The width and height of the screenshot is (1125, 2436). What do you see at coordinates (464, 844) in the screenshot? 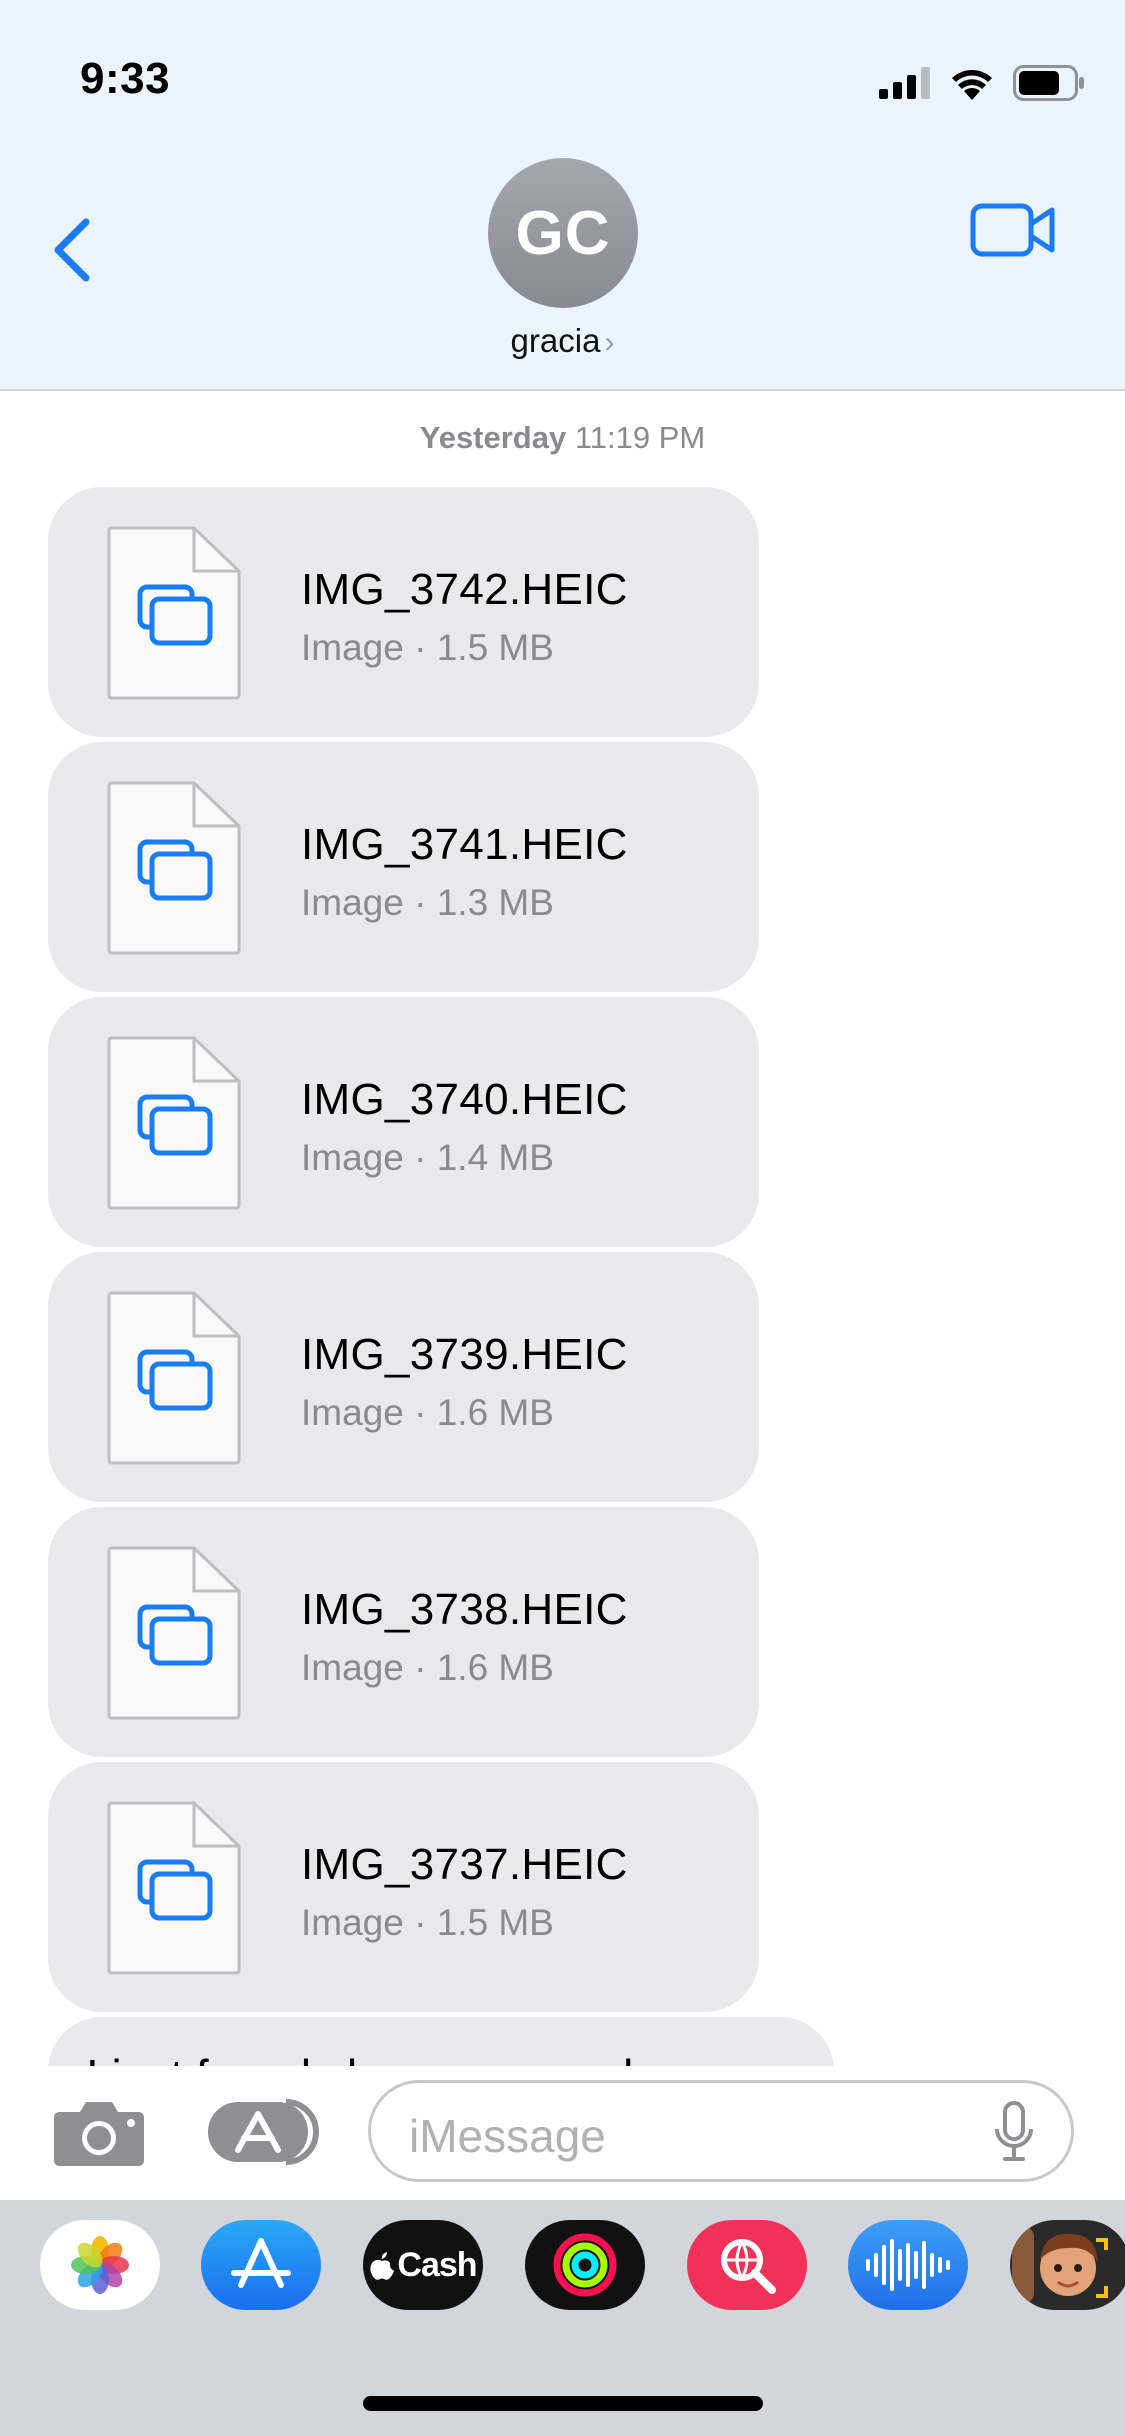
I see `attachment-file-name: IMG_3741.HEIC` at bounding box center [464, 844].